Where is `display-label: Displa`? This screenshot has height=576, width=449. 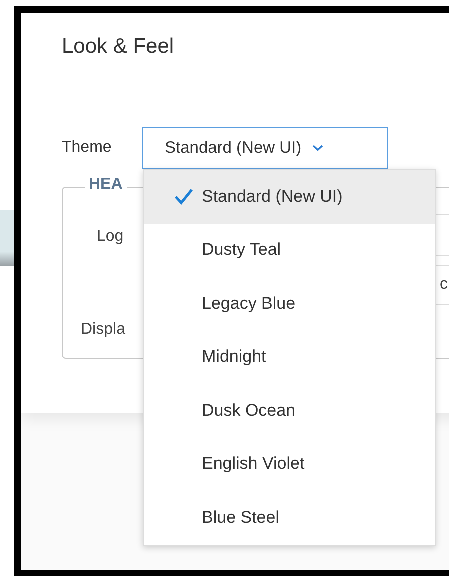 display-label: Displa is located at coordinates (103, 330).